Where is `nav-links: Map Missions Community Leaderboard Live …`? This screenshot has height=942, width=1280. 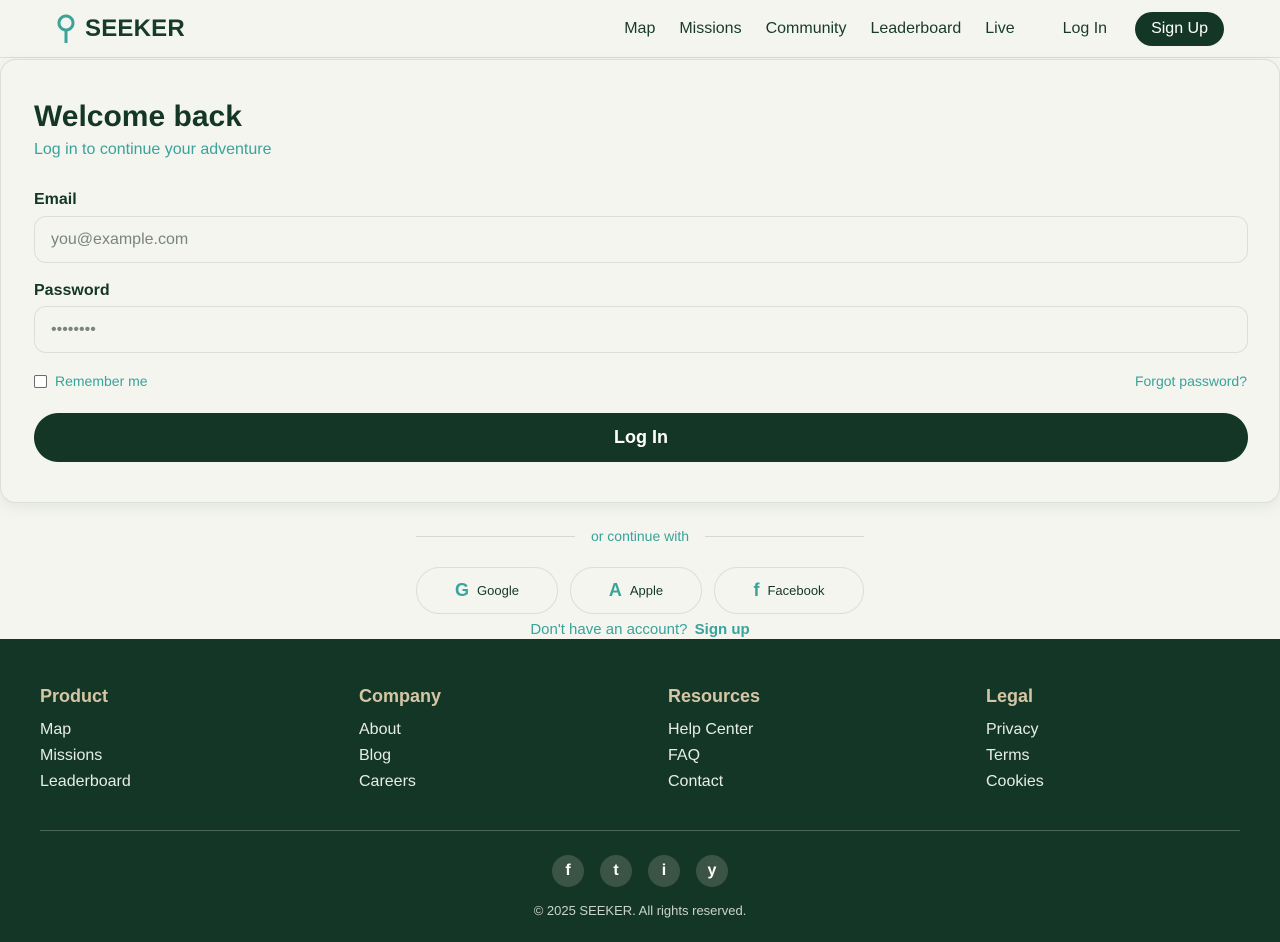
nav-links: Map Missions Community Leaderboard Live … is located at coordinates (912, 29).